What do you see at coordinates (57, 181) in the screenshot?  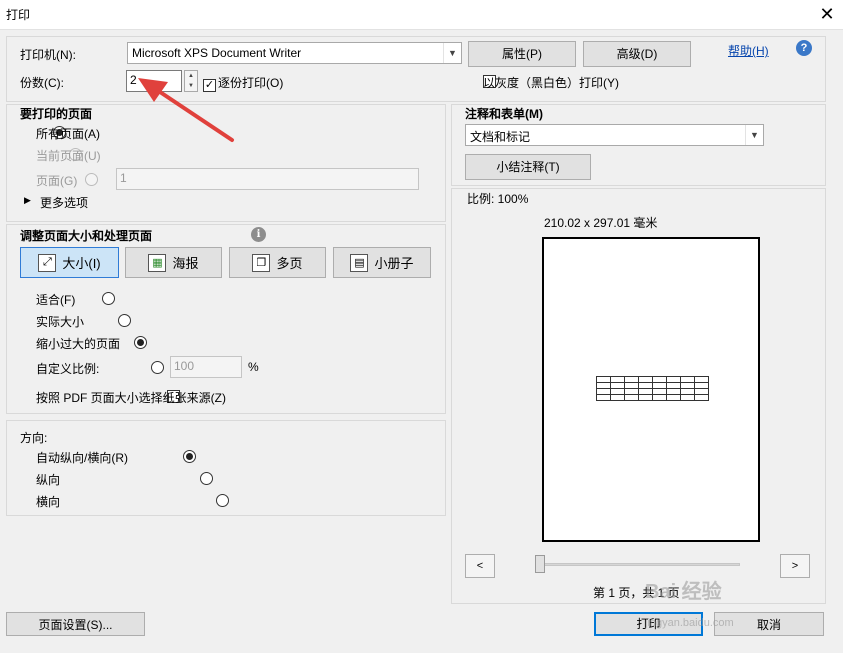 I see `pages-range-label: 页面(G)` at bounding box center [57, 181].